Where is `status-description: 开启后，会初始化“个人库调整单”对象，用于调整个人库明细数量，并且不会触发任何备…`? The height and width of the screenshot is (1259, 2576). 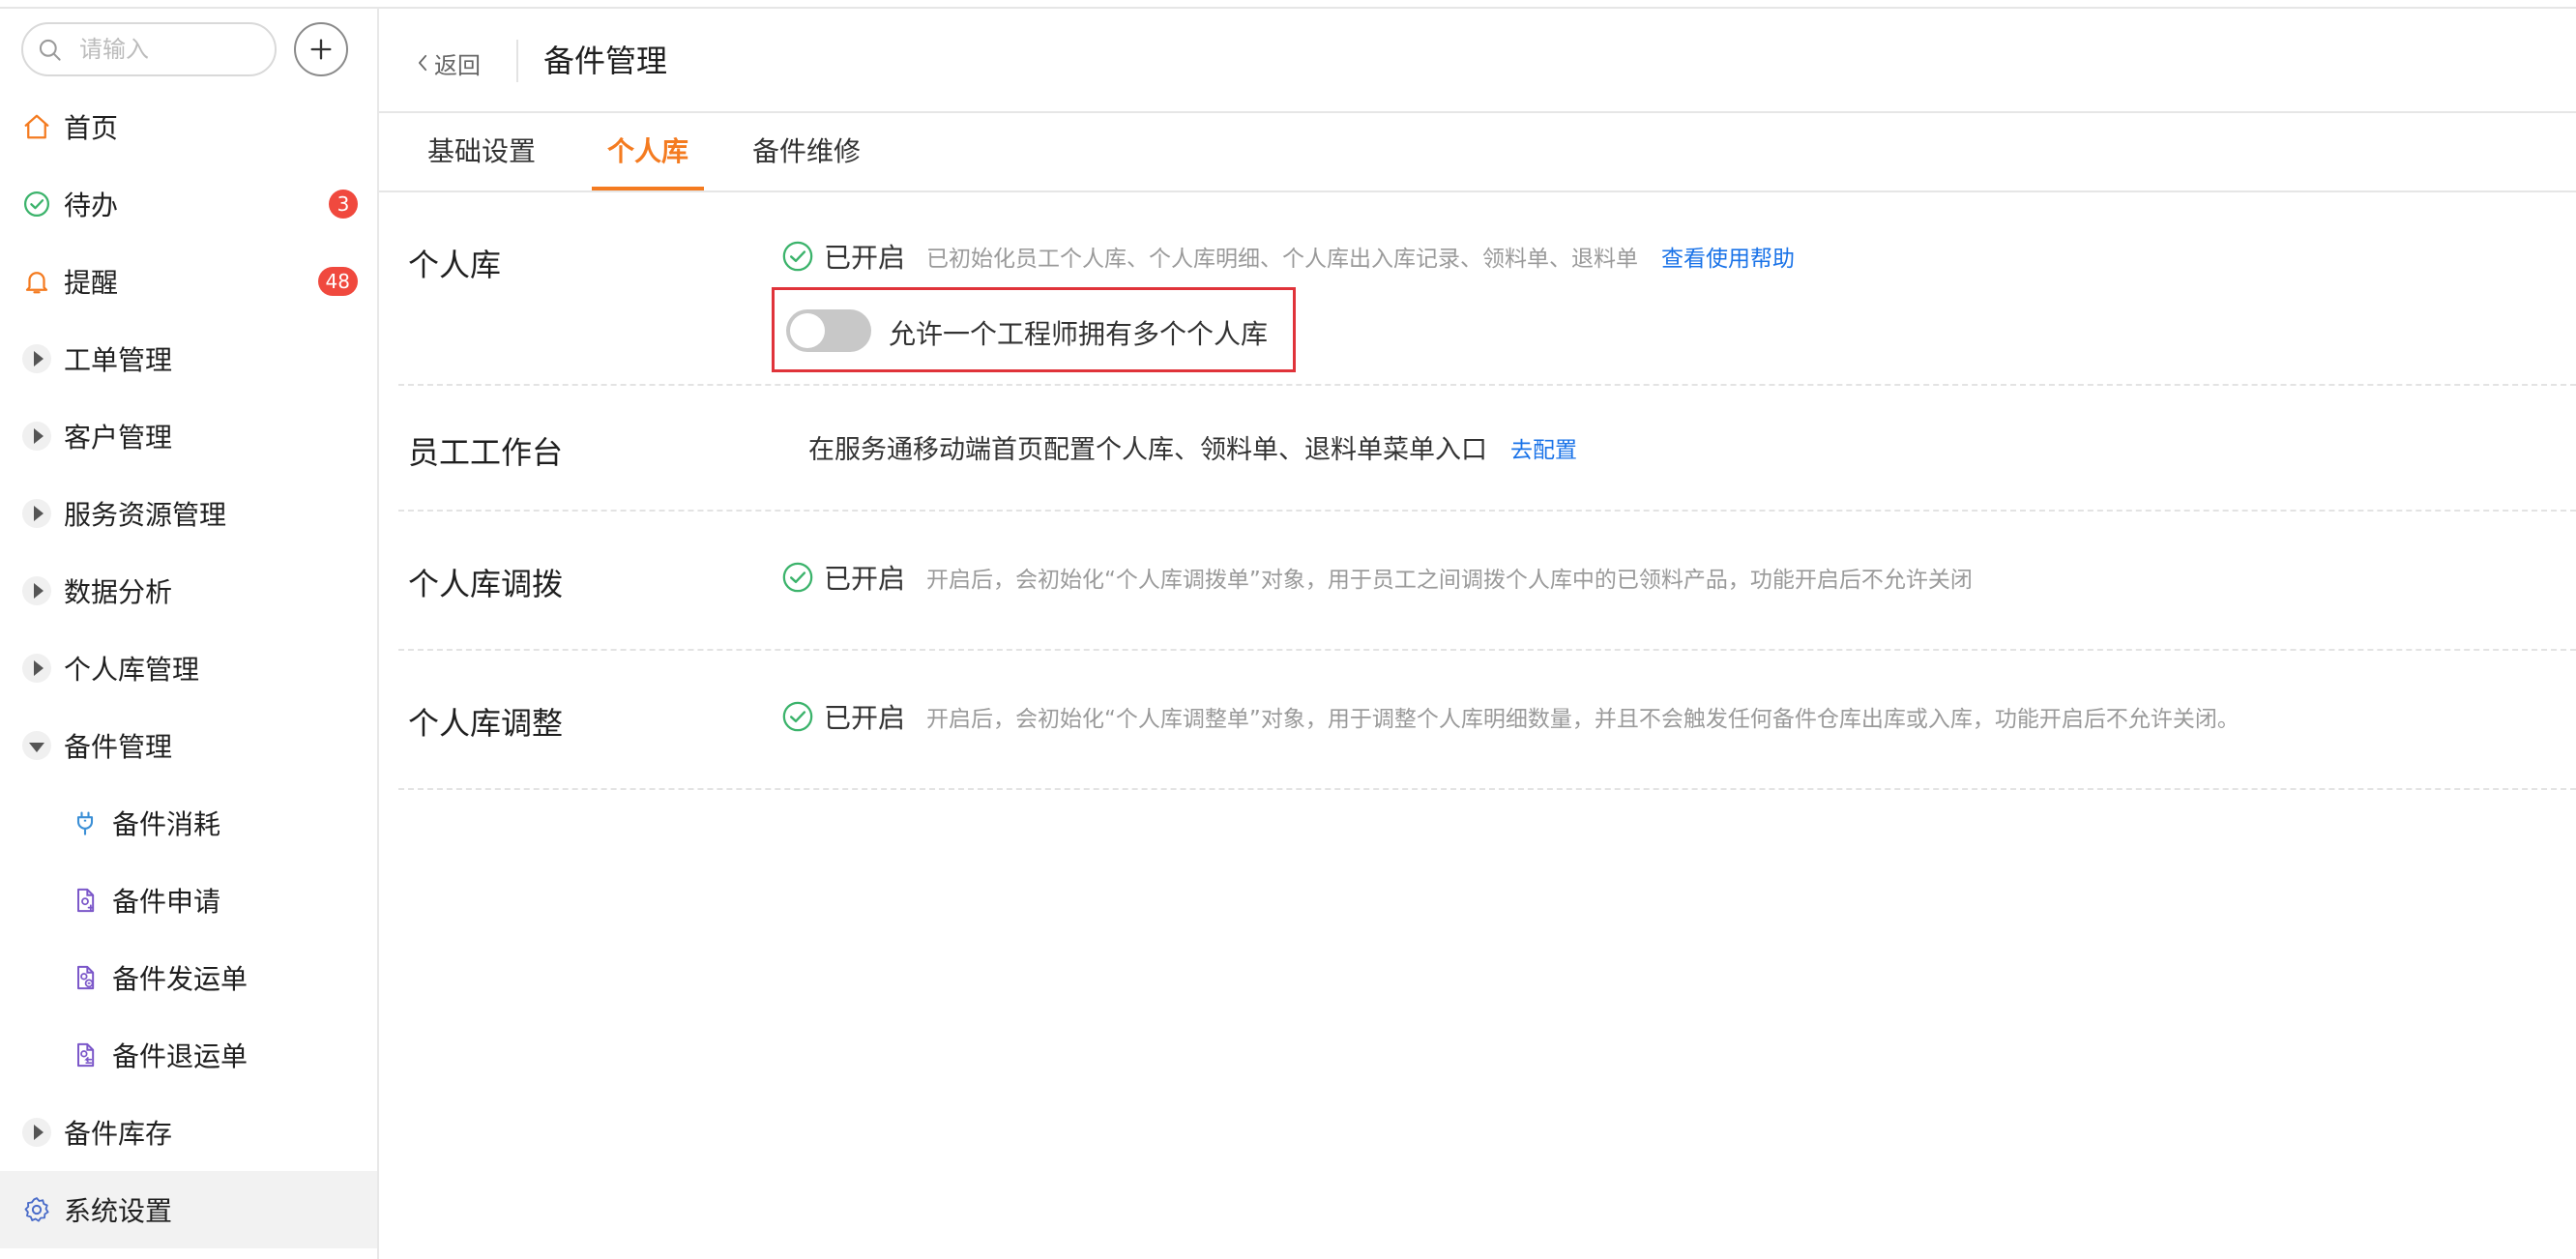 status-description: 开启后，会初始化“个人库调整单”对象，用于调整个人库明细数量，并且不会触发任何备… is located at coordinates (1582, 719).